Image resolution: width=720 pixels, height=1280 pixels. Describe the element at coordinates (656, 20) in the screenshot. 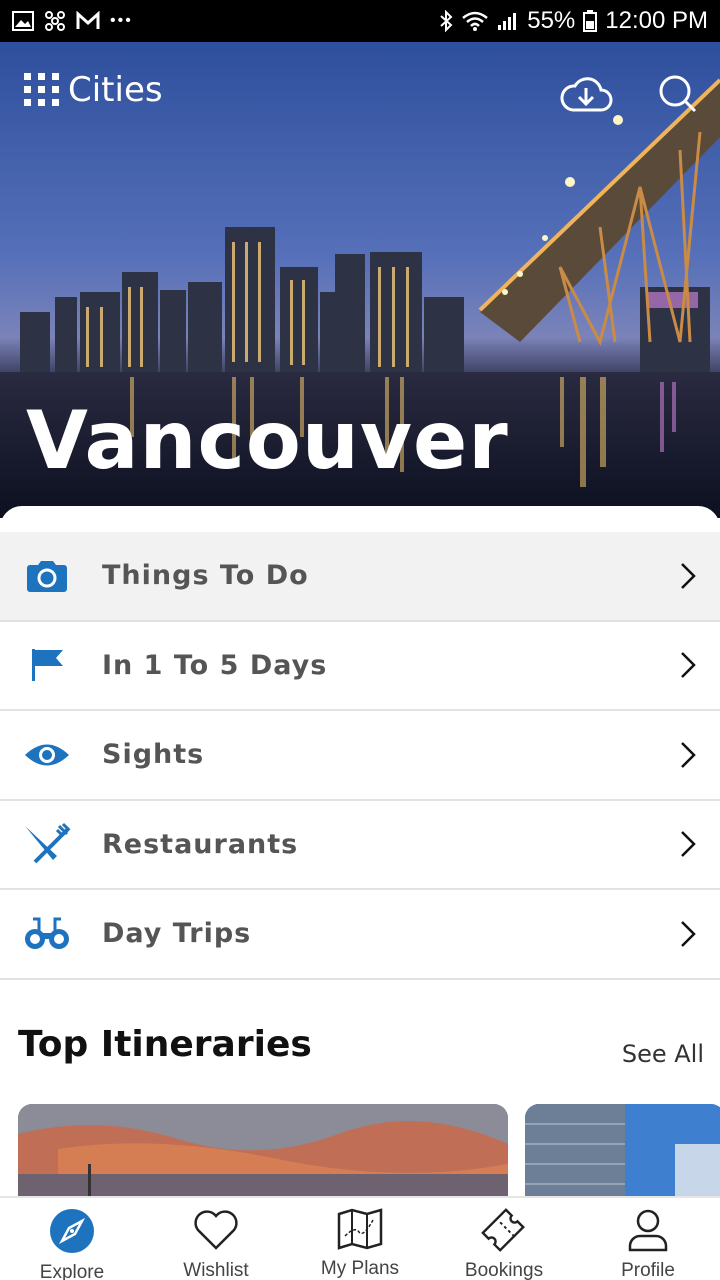

I see `clock: 12:00 PM` at that location.